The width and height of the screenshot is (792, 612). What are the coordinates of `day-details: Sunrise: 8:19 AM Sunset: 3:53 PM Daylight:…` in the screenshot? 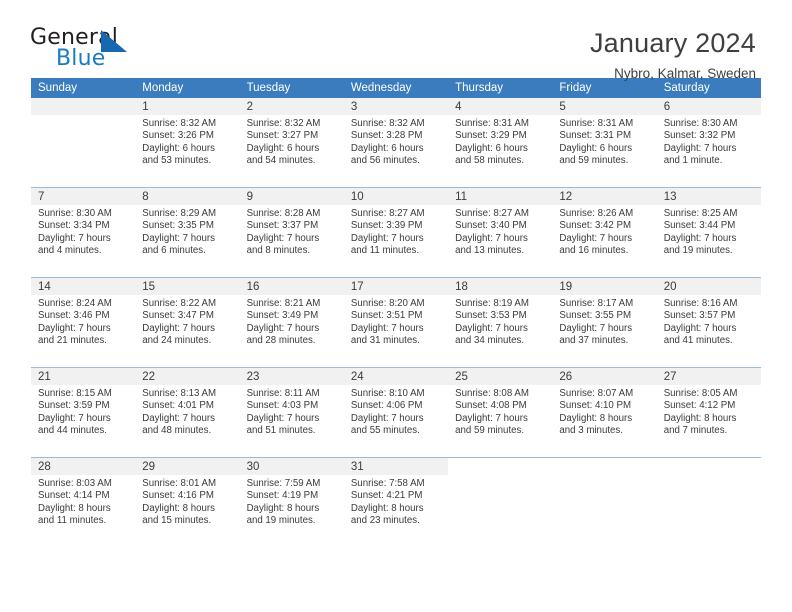 It's located at (500, 321).